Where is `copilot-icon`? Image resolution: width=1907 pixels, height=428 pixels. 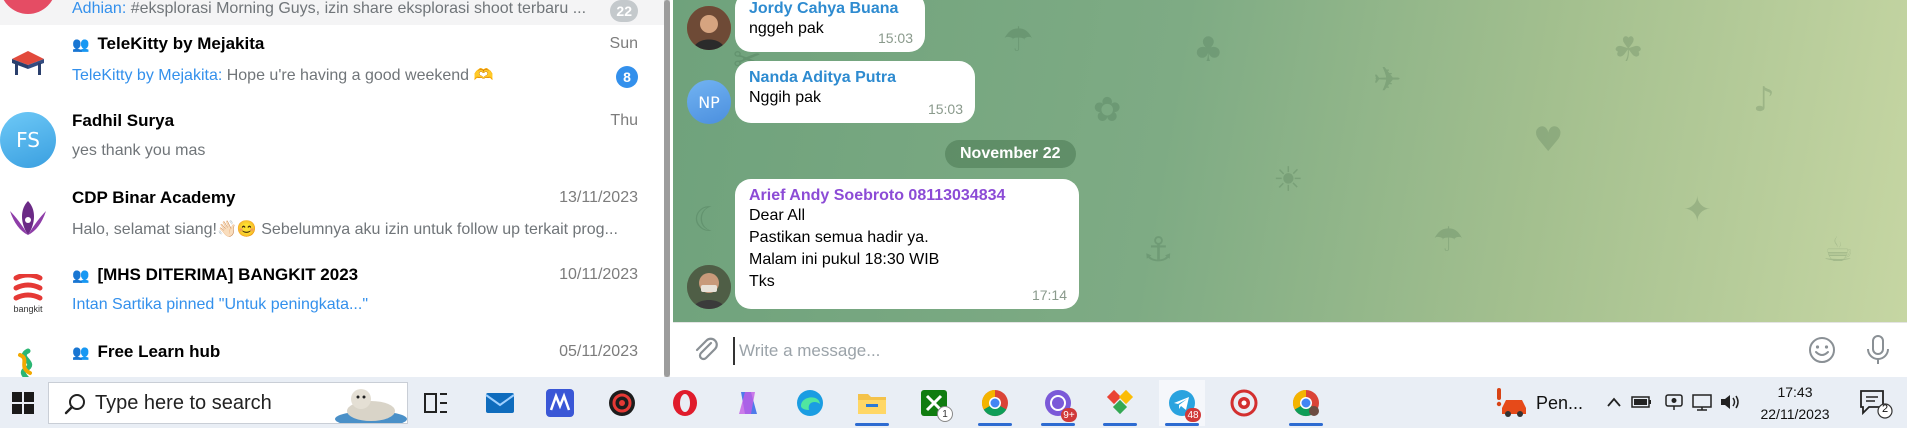
copilot-icon is located at coordinates (748, 403).